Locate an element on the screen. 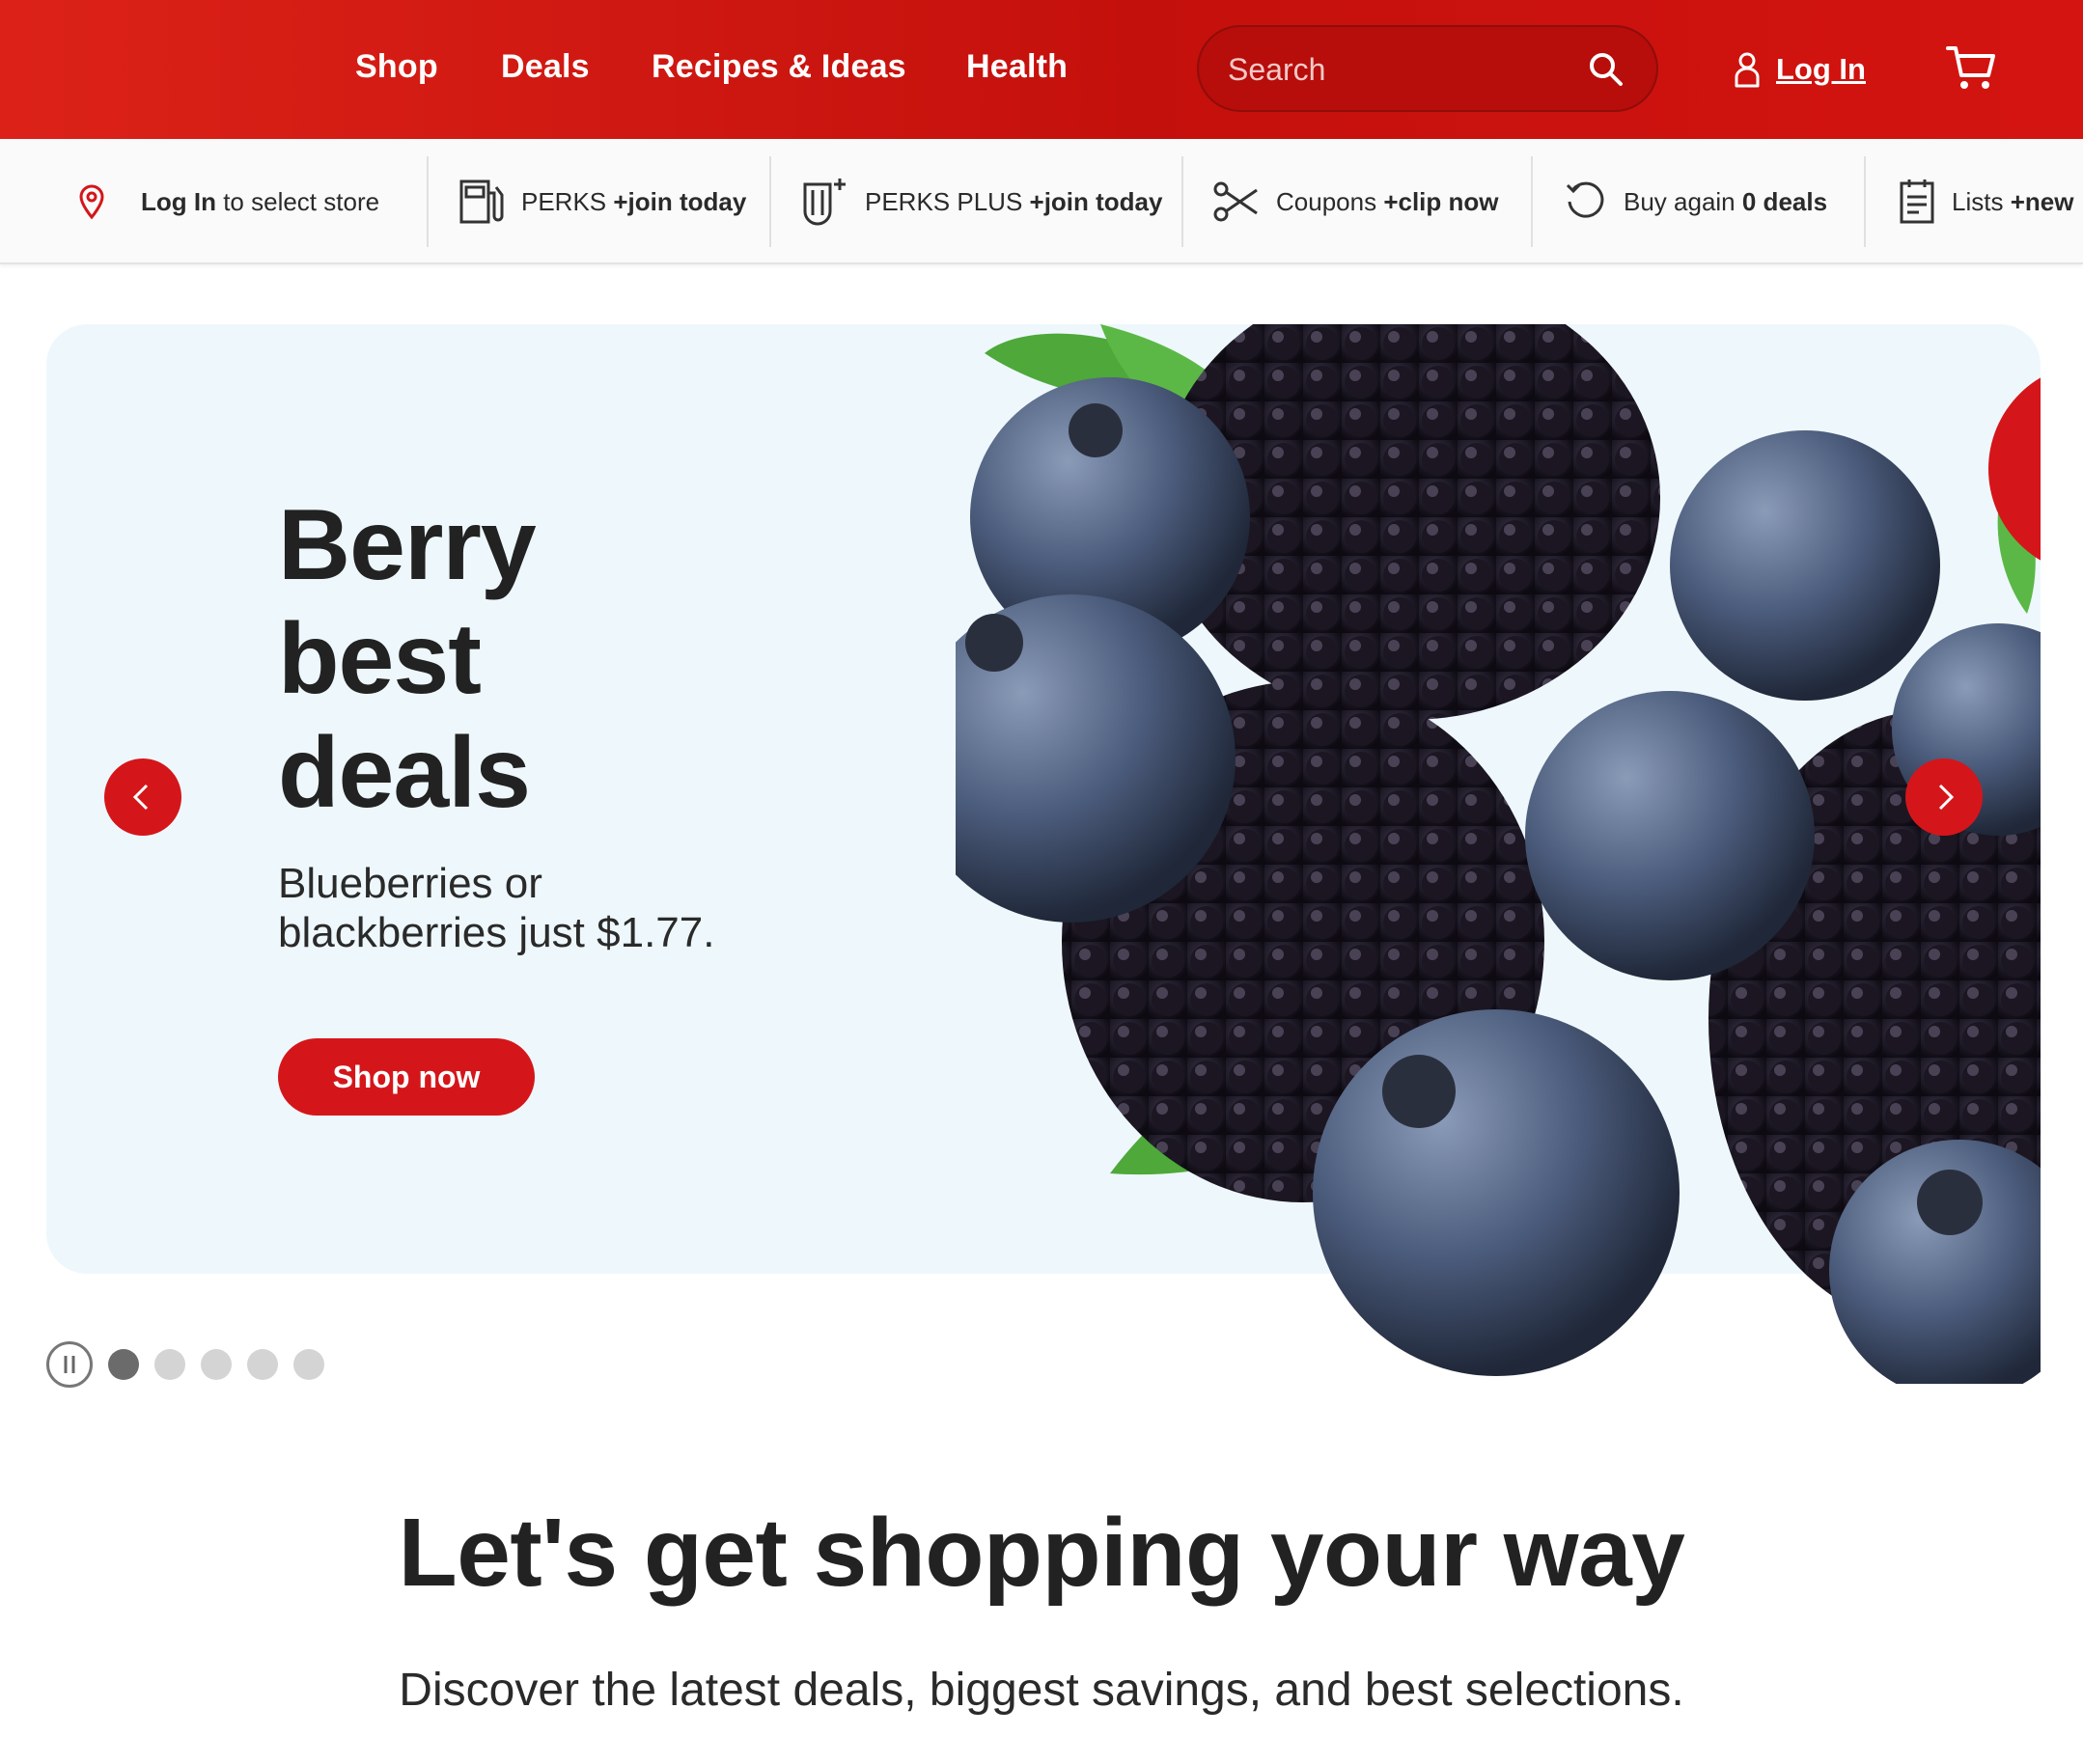 The width and height of the screenshot is (2083, 1764). search-icon is located at coordinates (1606, 69).